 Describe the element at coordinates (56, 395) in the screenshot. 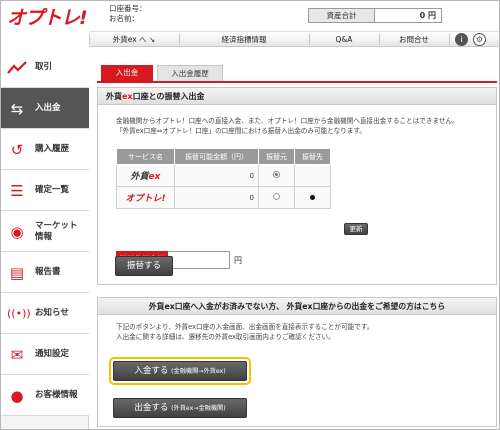

I see `sidebar-item-label: お客様情報` at that location.